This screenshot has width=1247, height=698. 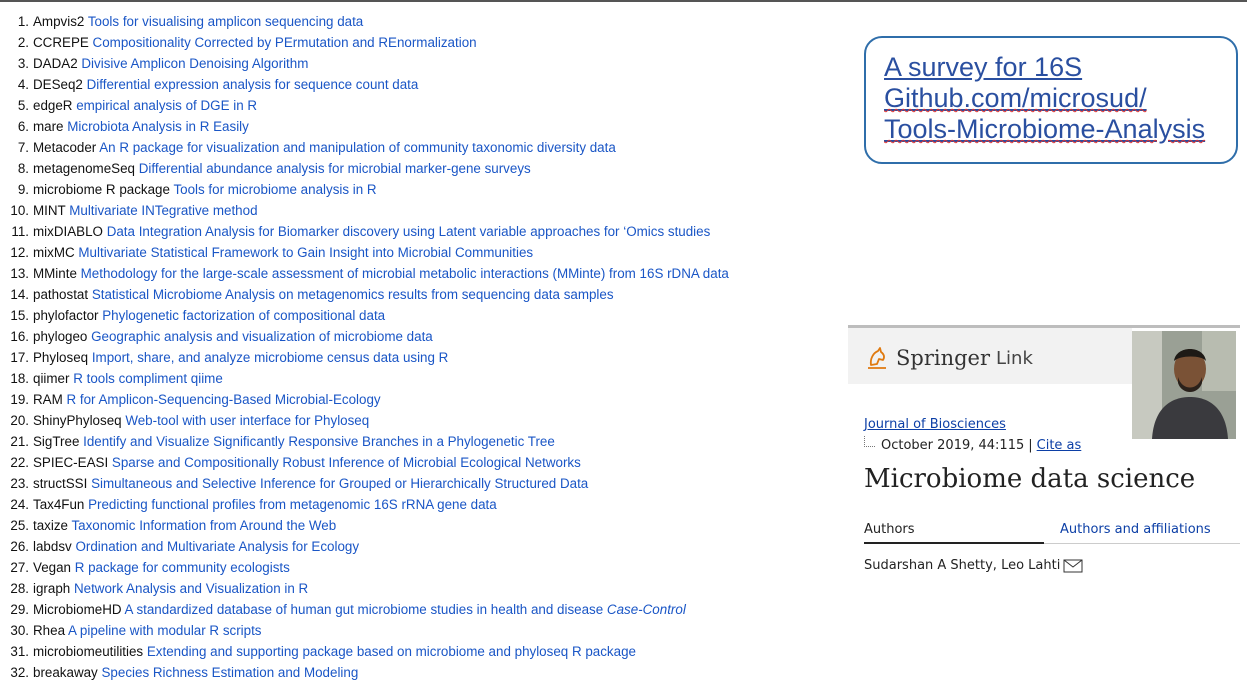 I want to click on tool-name: mare, so click(x=48, y=126).